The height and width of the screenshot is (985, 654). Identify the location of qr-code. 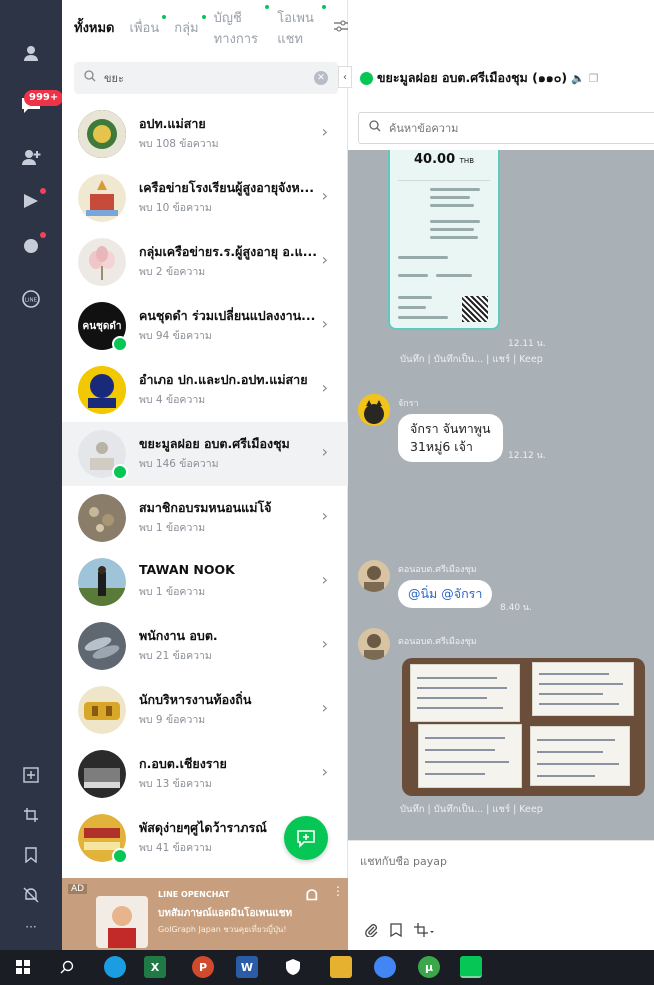
(475, 309).